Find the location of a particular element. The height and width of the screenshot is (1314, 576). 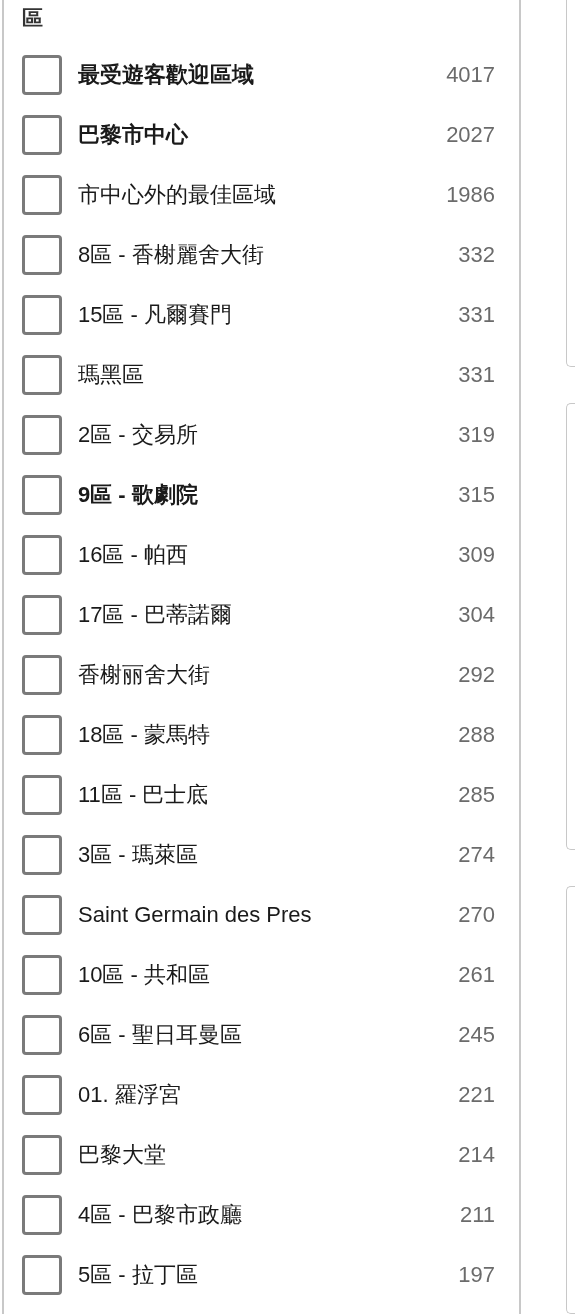

option-count: 309 is located at coordinates (477, 555).